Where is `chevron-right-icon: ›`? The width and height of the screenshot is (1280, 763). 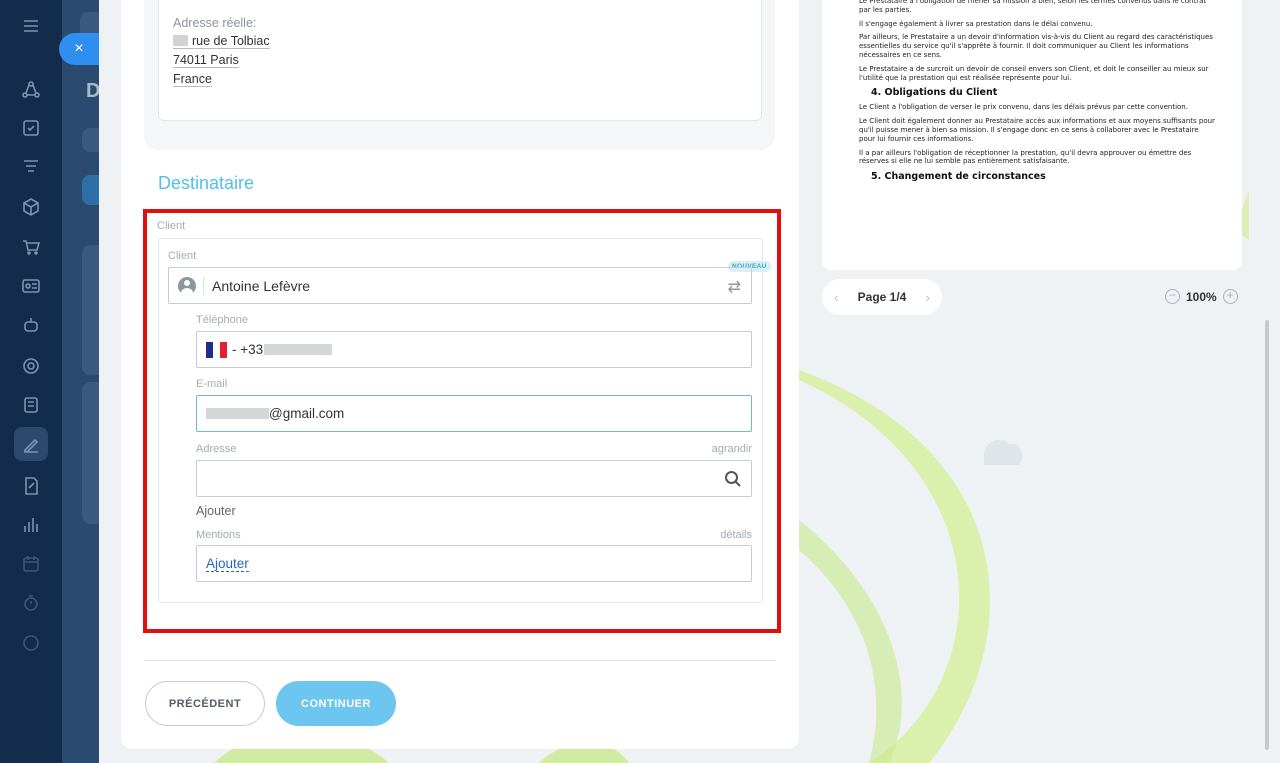 chevron-right-icon: › is located at coordinates (928, 297).